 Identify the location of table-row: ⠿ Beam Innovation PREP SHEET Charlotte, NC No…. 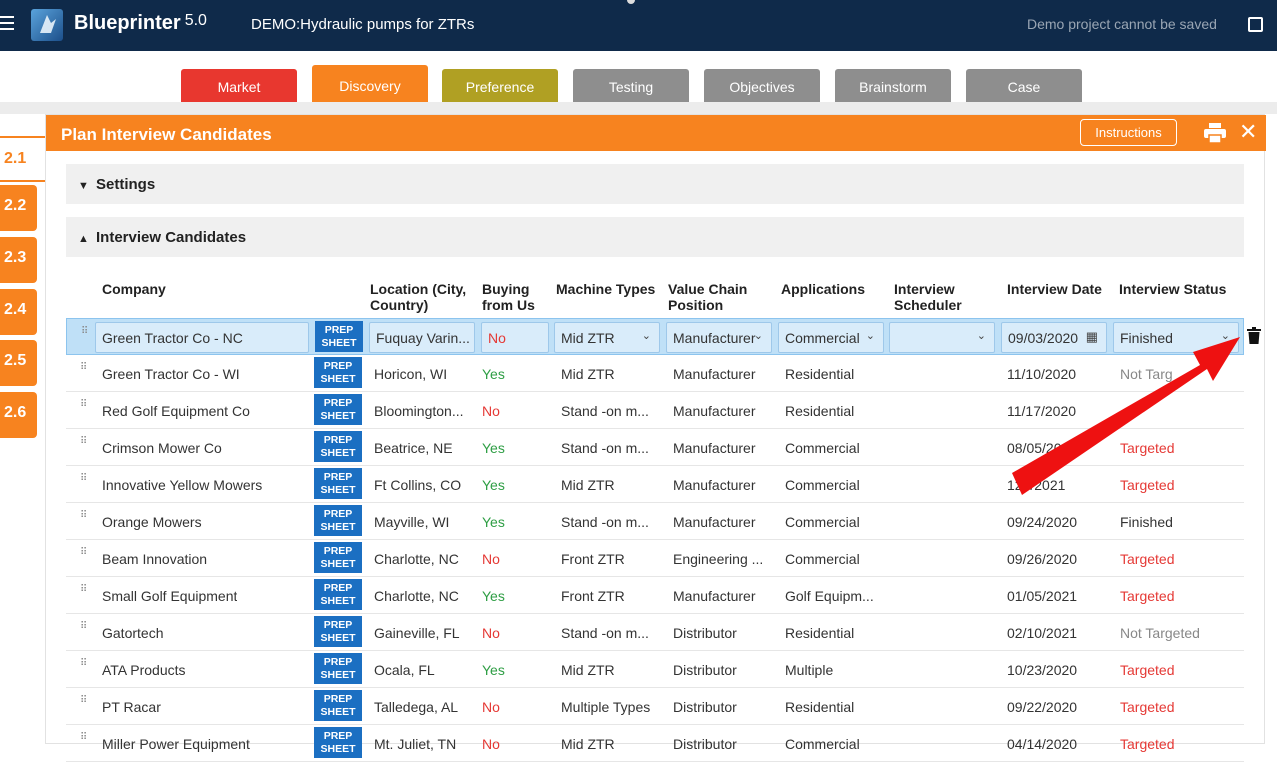
(655, 558).